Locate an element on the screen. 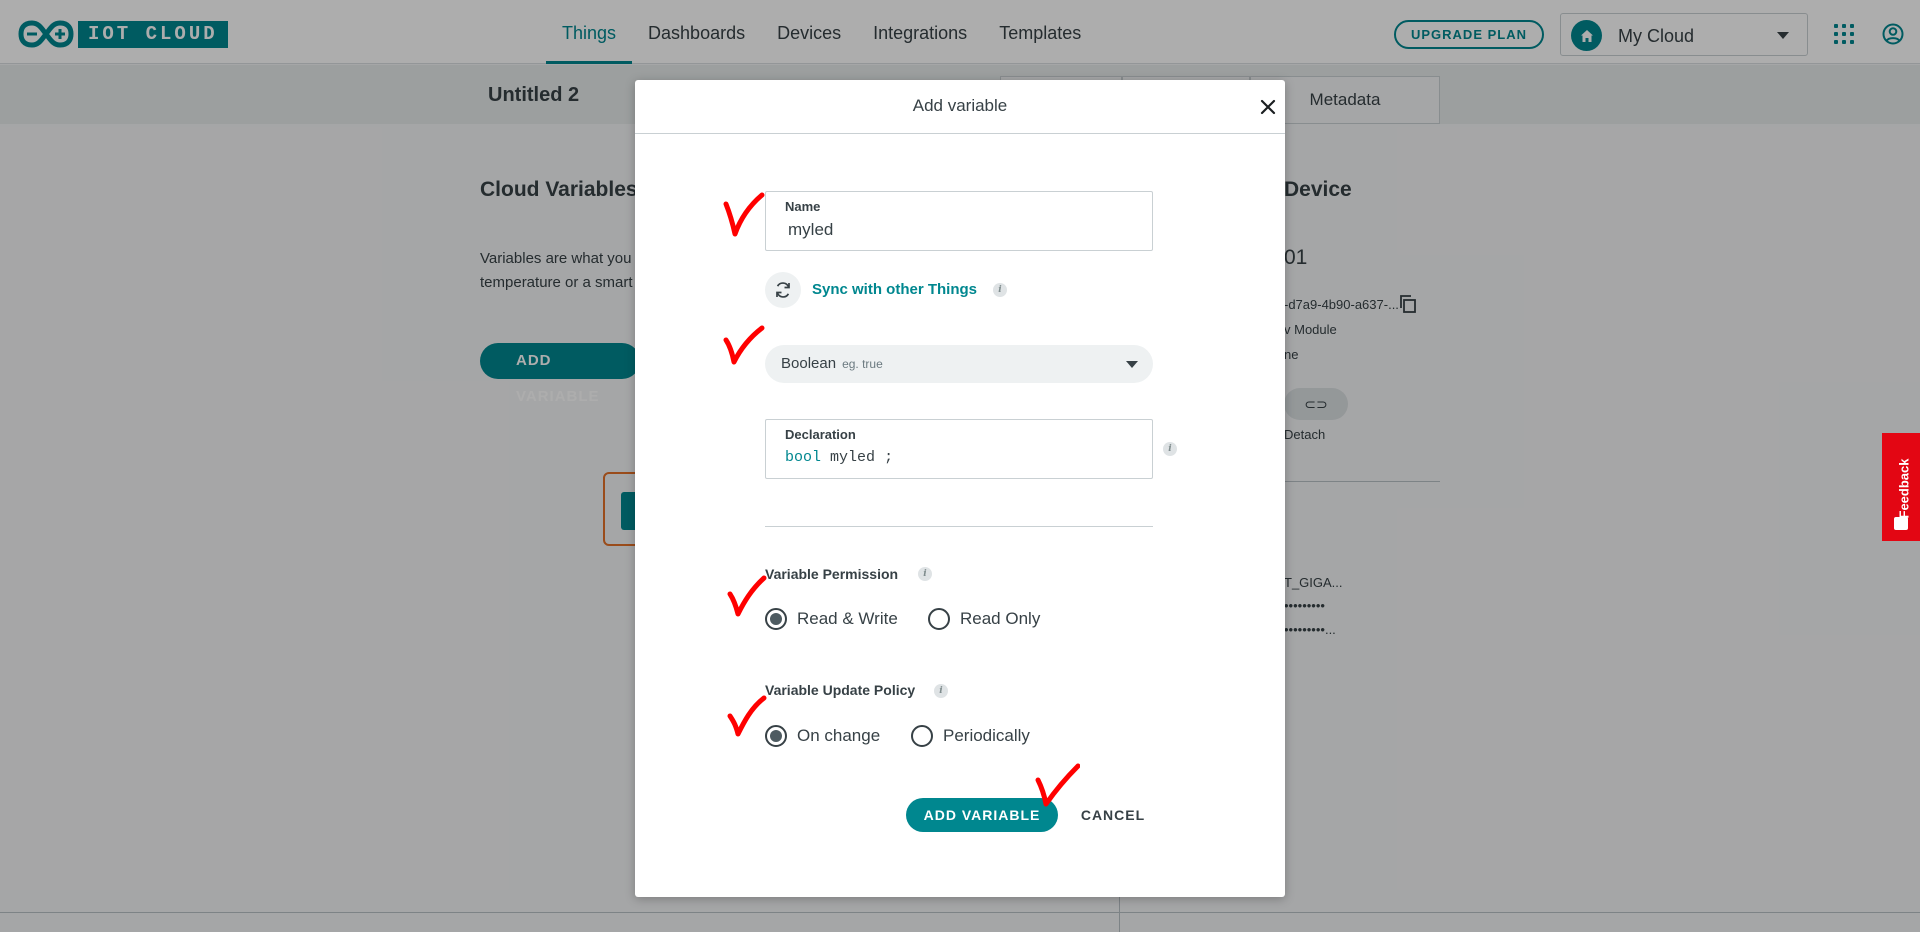 The width and height of the screenshot is (1920, 932). variable-type-value: Boolean eg. true is located at coordinates (832, 363).